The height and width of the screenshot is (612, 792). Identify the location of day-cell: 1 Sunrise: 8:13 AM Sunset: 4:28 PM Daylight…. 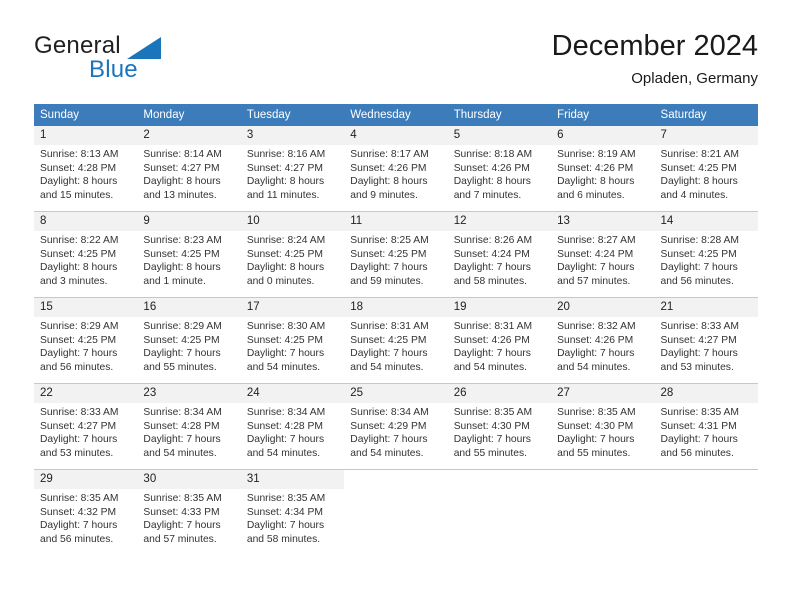
(86, 169).